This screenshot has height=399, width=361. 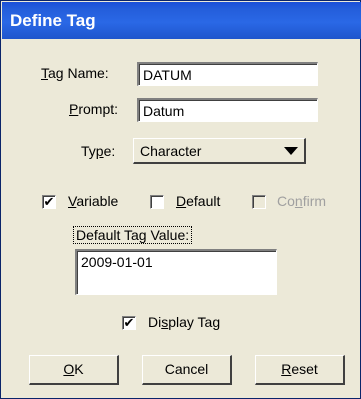 What do you see at coordinates (133, 235) in the screenshot?
I see `default-tag-value-label: Default Tag Value:` at bounding box center [133, 235].